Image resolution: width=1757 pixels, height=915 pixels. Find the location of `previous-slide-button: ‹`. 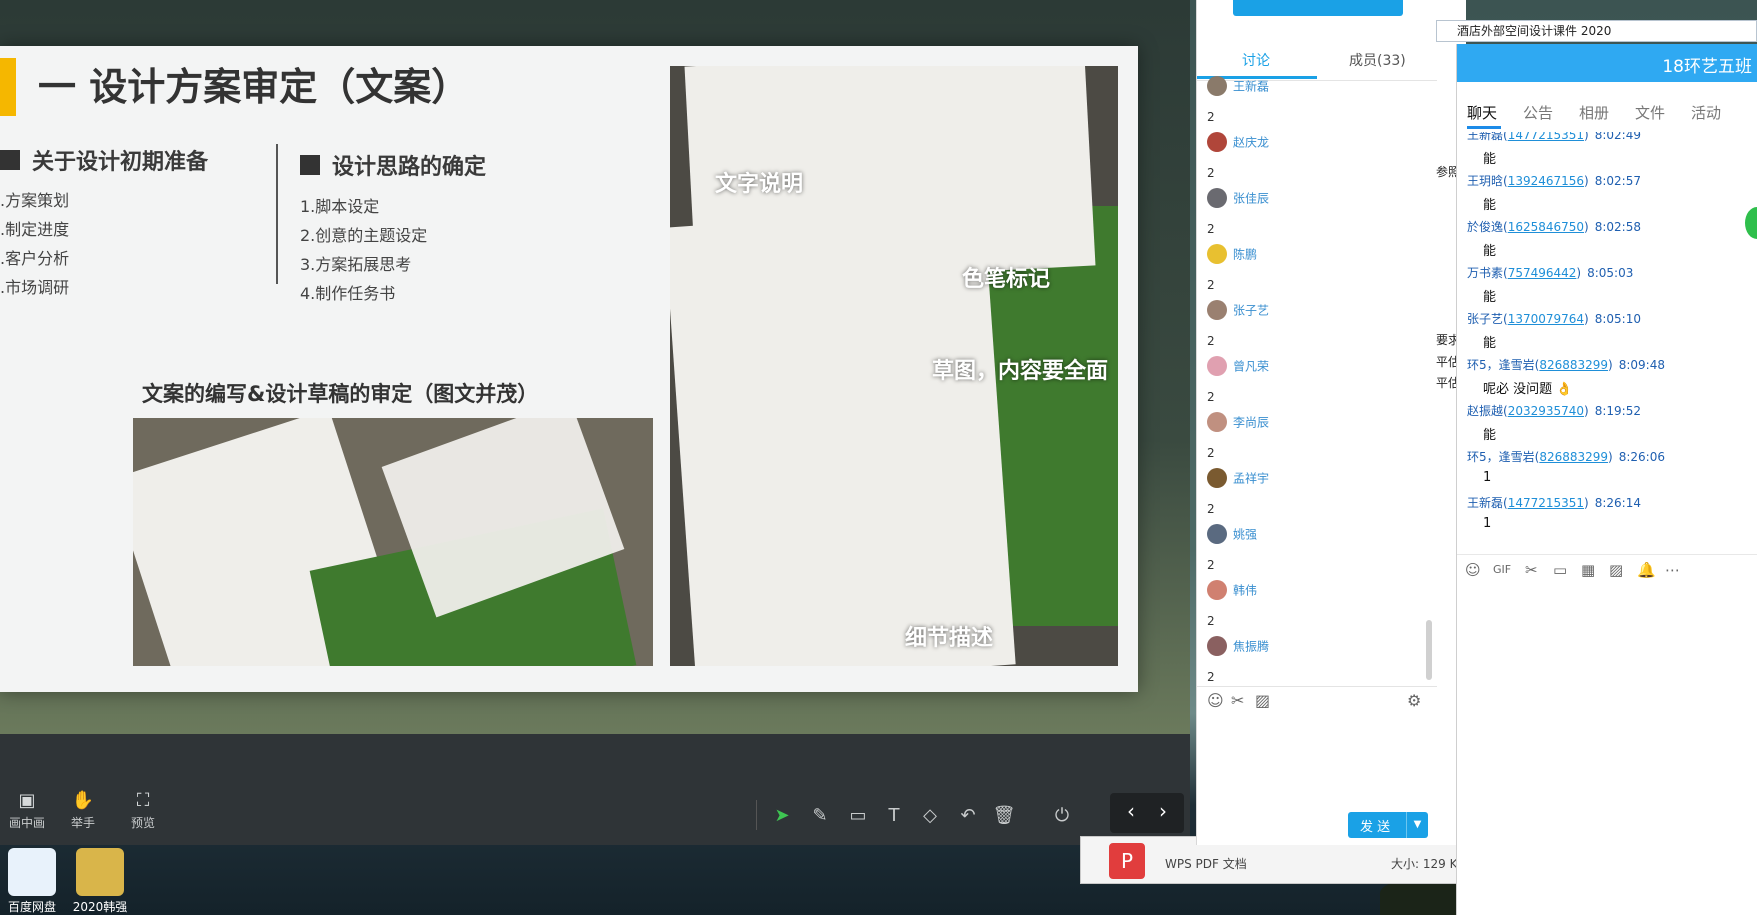

previous-slide-button: ‹ is located at coordinates (1131, 811).